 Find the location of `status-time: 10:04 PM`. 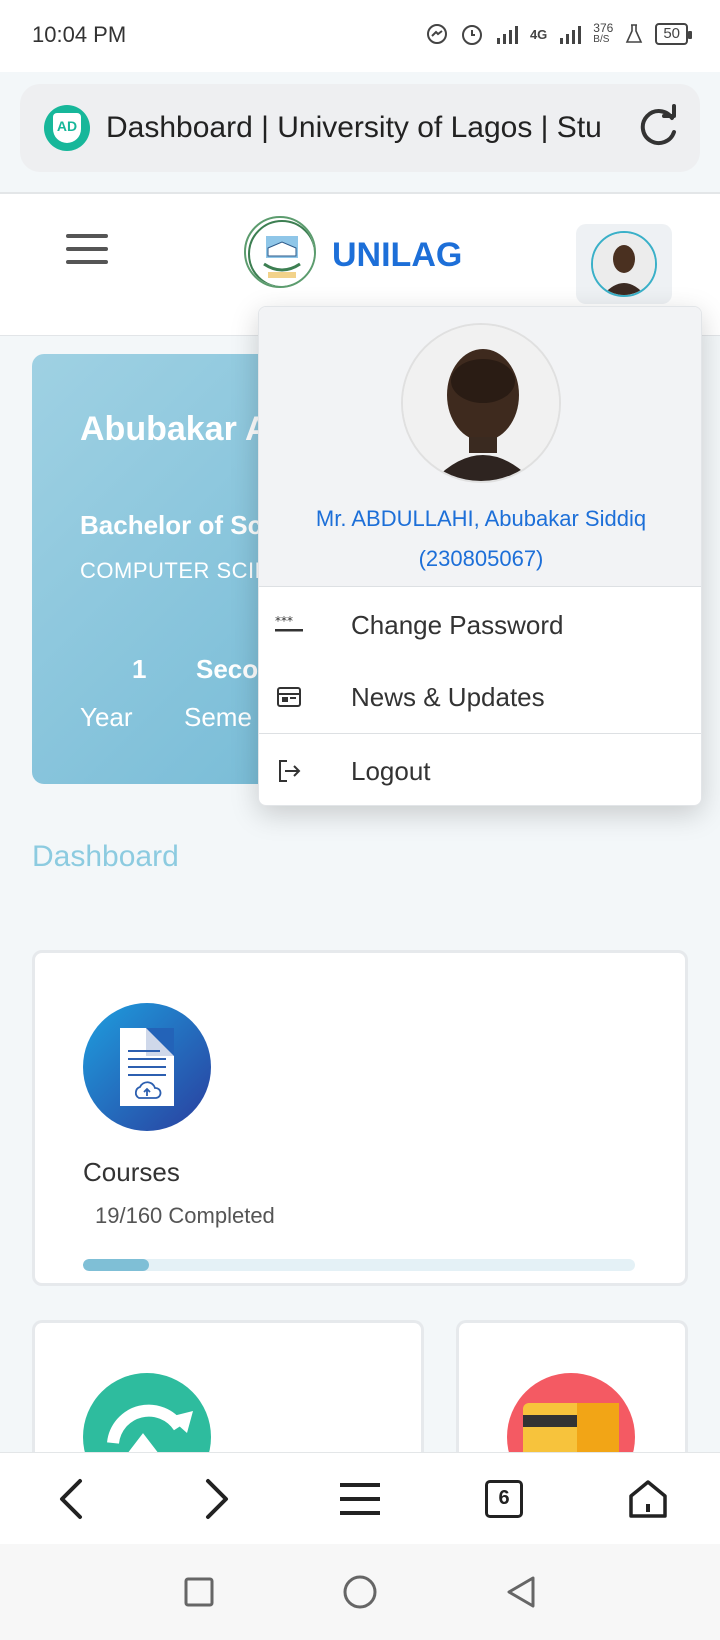

status-time: 10:04 PM is located at coordinates (79, 34).